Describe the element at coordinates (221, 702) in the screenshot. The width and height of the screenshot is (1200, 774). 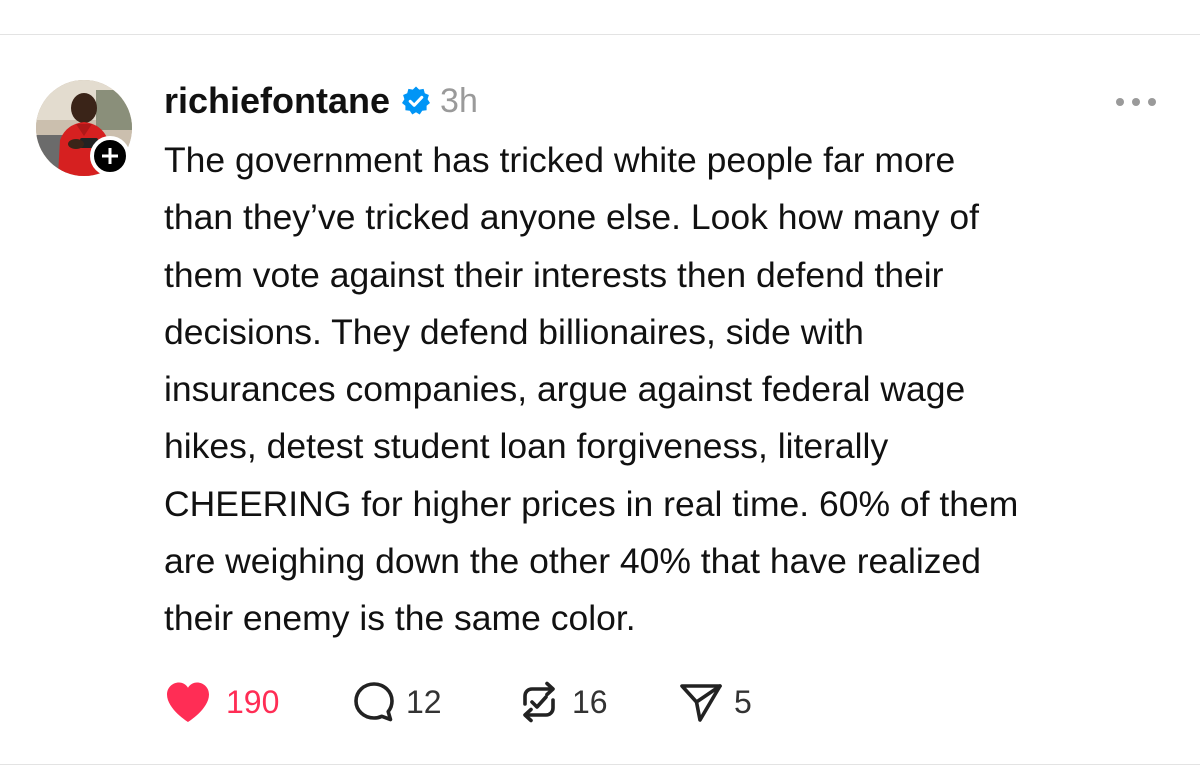
I see `like-button: 190` at that location.